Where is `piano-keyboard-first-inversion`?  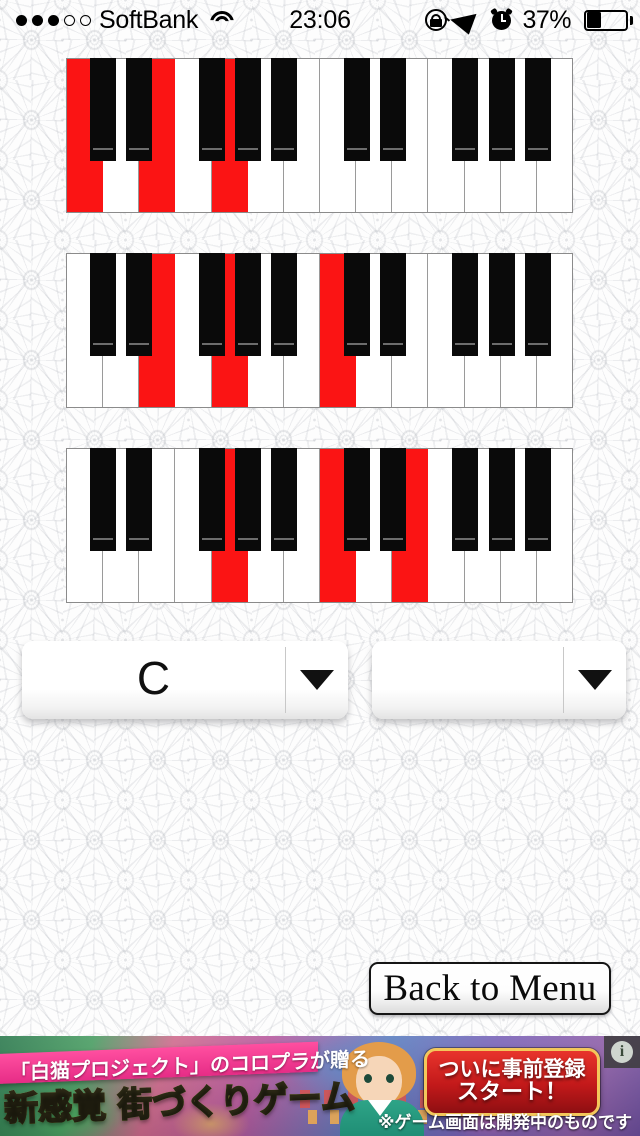
piano-keyboard-first-inversion is located at coordinates (319, 330).